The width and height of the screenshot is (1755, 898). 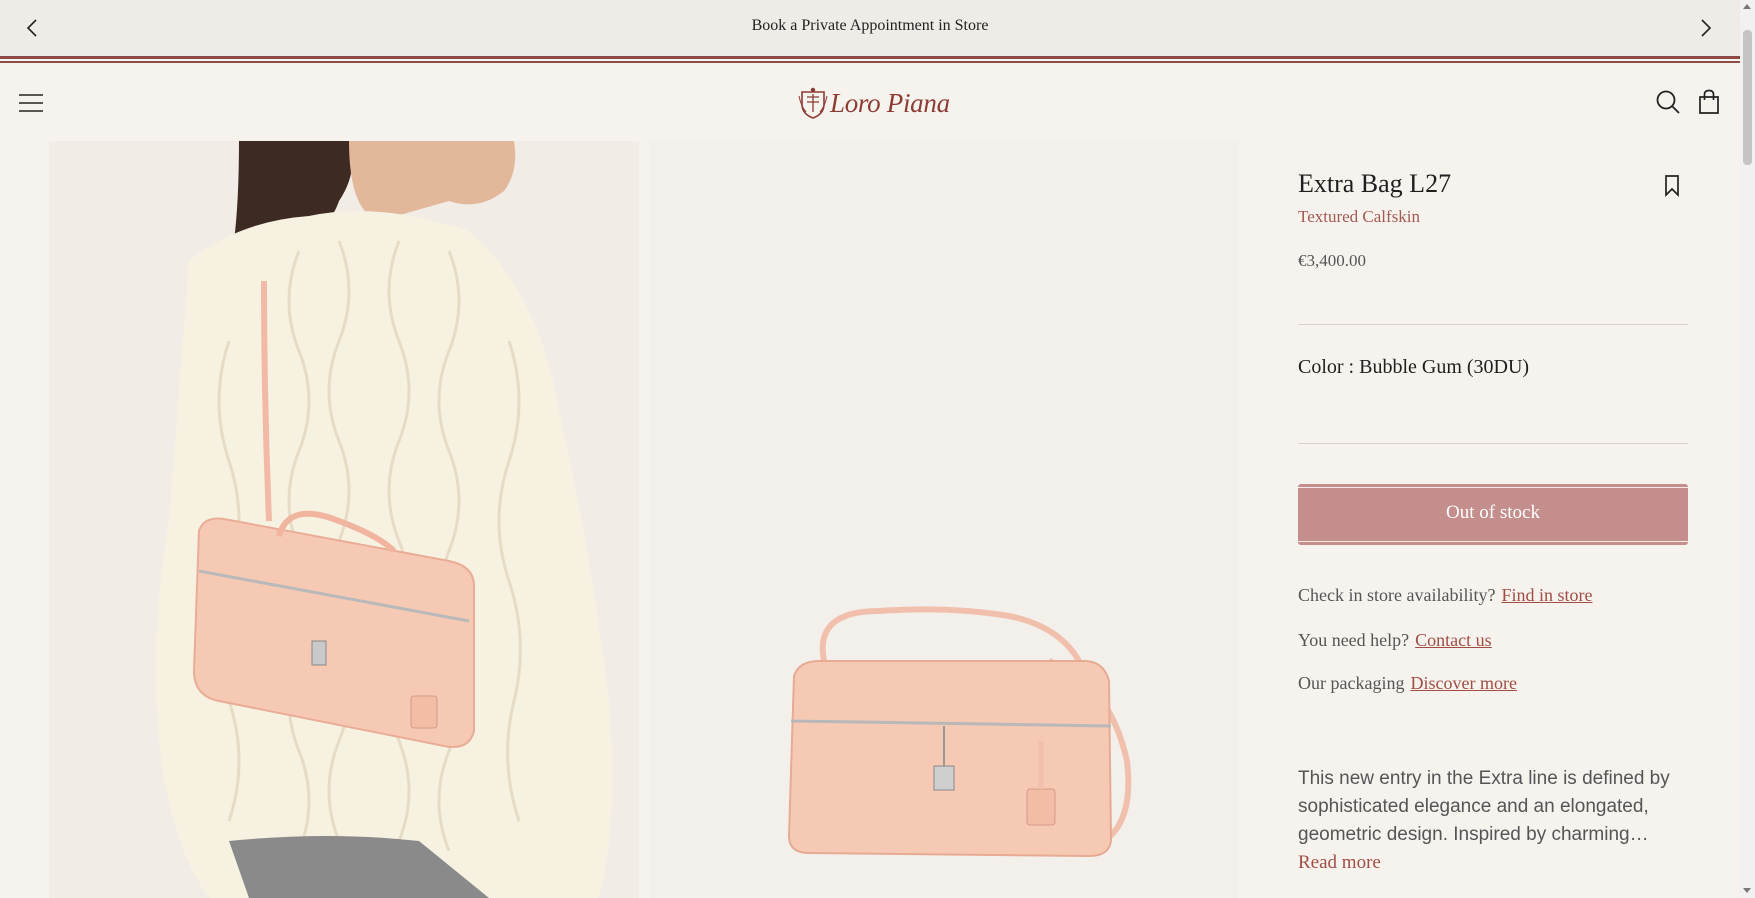 I want to click on site-header: Loro Piana, so click(x=870, y=103).